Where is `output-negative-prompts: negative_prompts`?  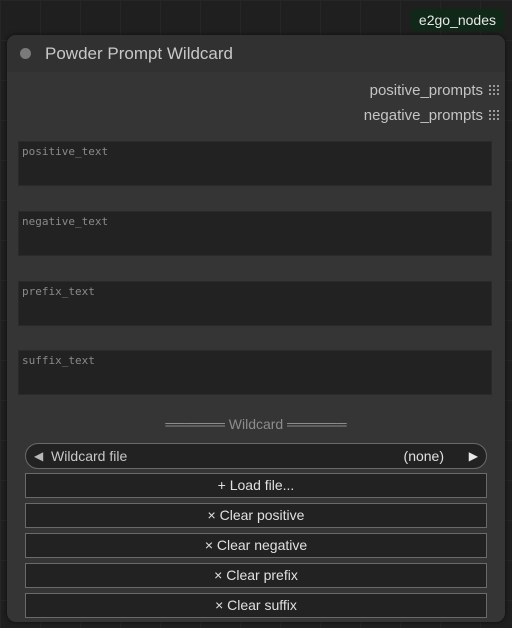 output-negative-prompts: negative_prompts is located at coordinates (431, 115).